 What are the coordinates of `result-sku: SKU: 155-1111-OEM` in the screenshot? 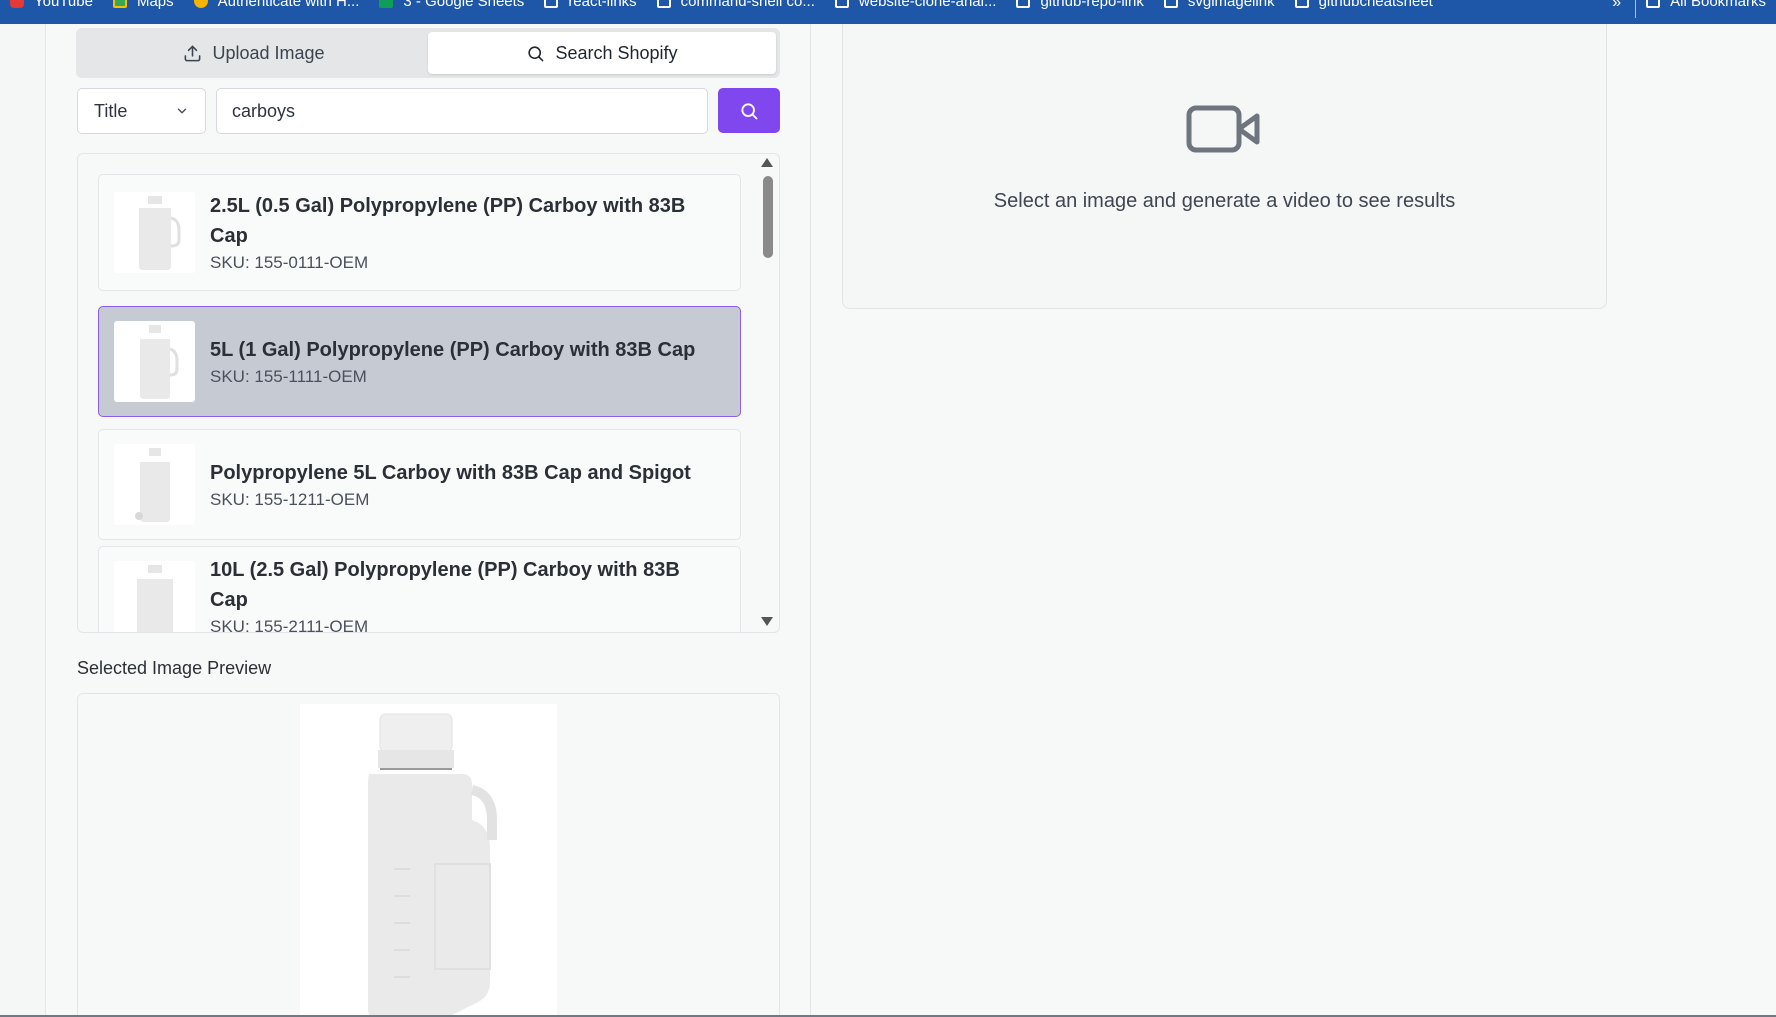 It's located at (288, 376).